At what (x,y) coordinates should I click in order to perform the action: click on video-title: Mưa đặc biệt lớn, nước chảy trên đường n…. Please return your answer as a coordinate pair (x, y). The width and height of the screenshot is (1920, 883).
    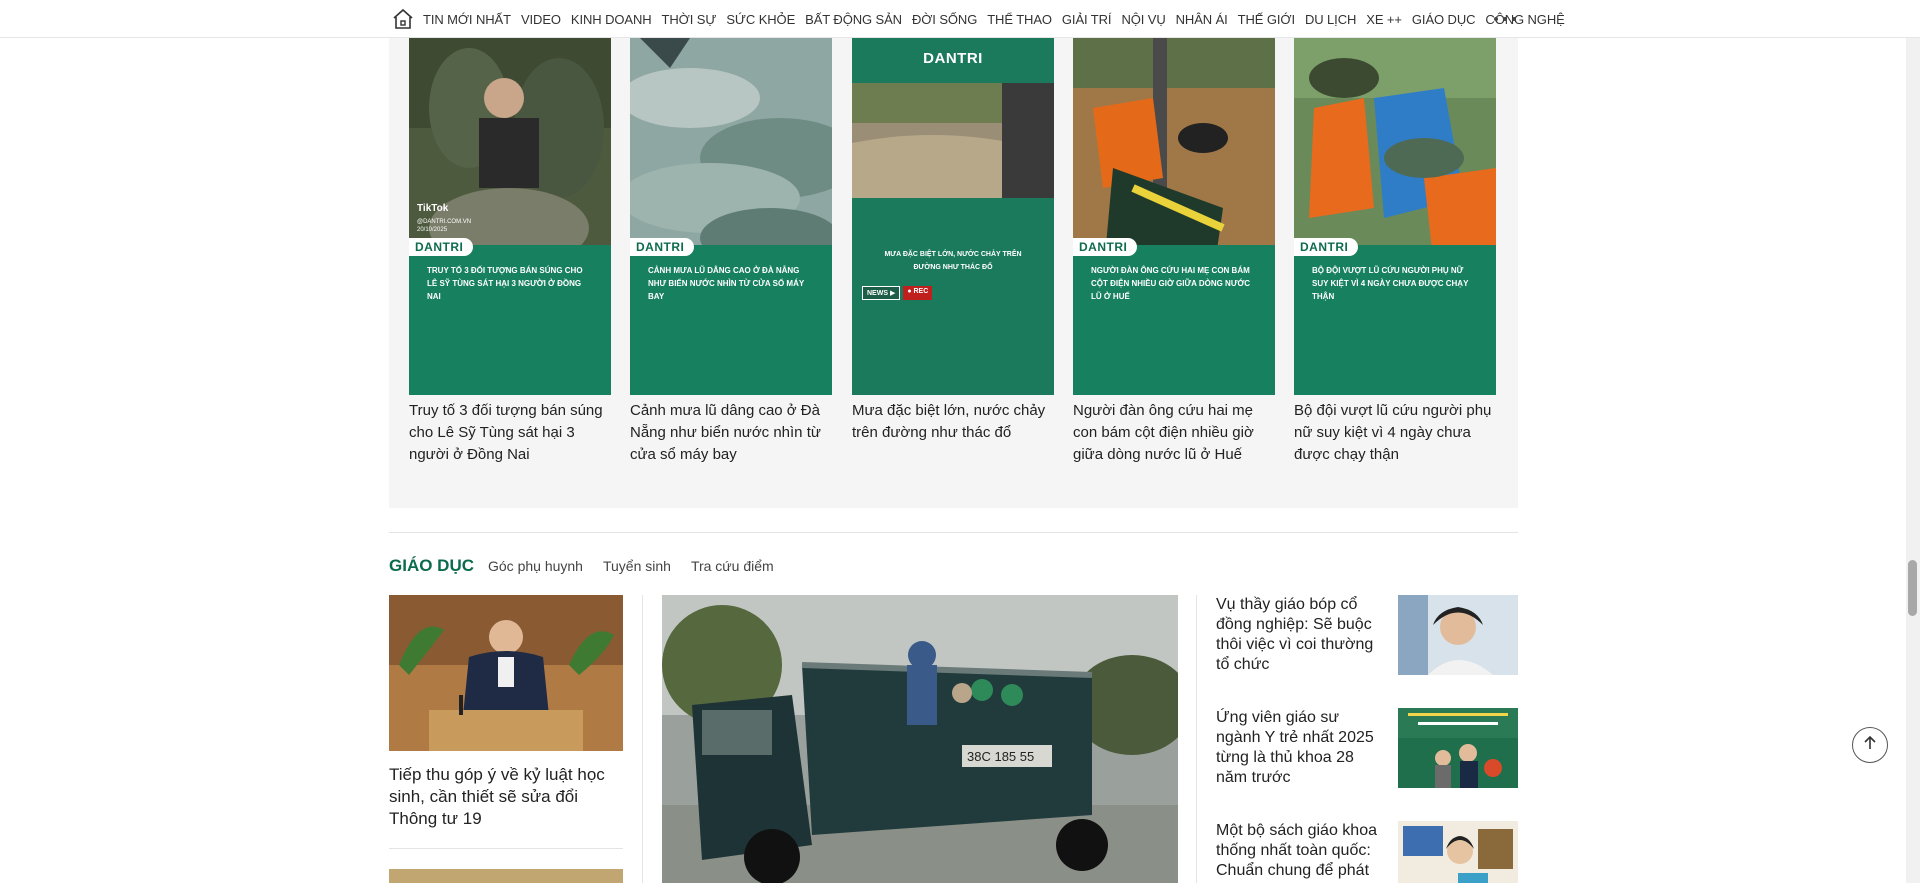
    Looking at the image, I should click on (953, 422).